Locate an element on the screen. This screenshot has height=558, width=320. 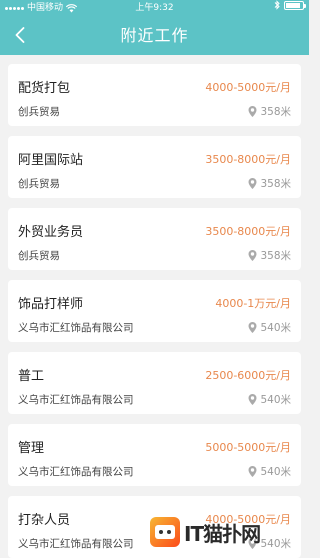
job-card: 饰品打样师 4000-1万元/月 义乌市汇红饰品有限公司 540米 is located at coordinates (154, 311).